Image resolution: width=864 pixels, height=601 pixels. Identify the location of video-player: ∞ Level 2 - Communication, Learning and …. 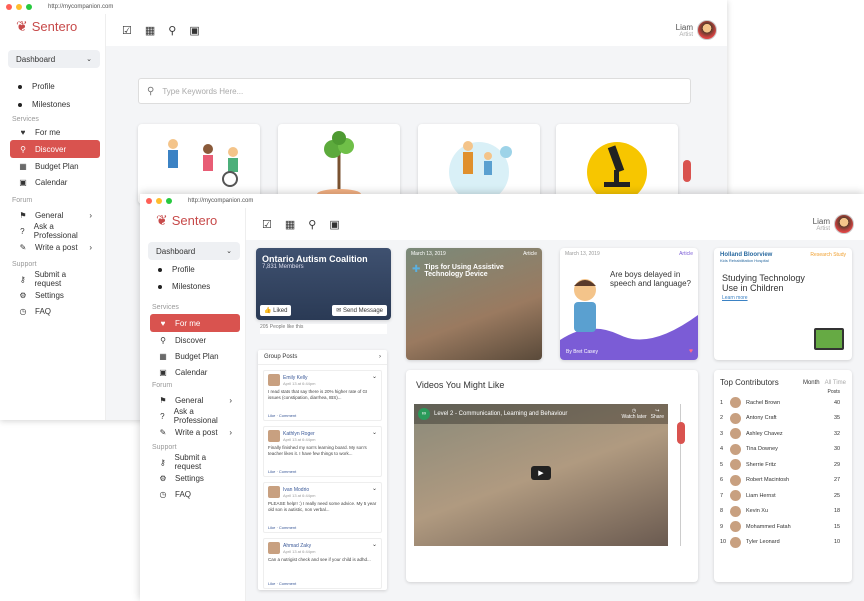
(541, 475).